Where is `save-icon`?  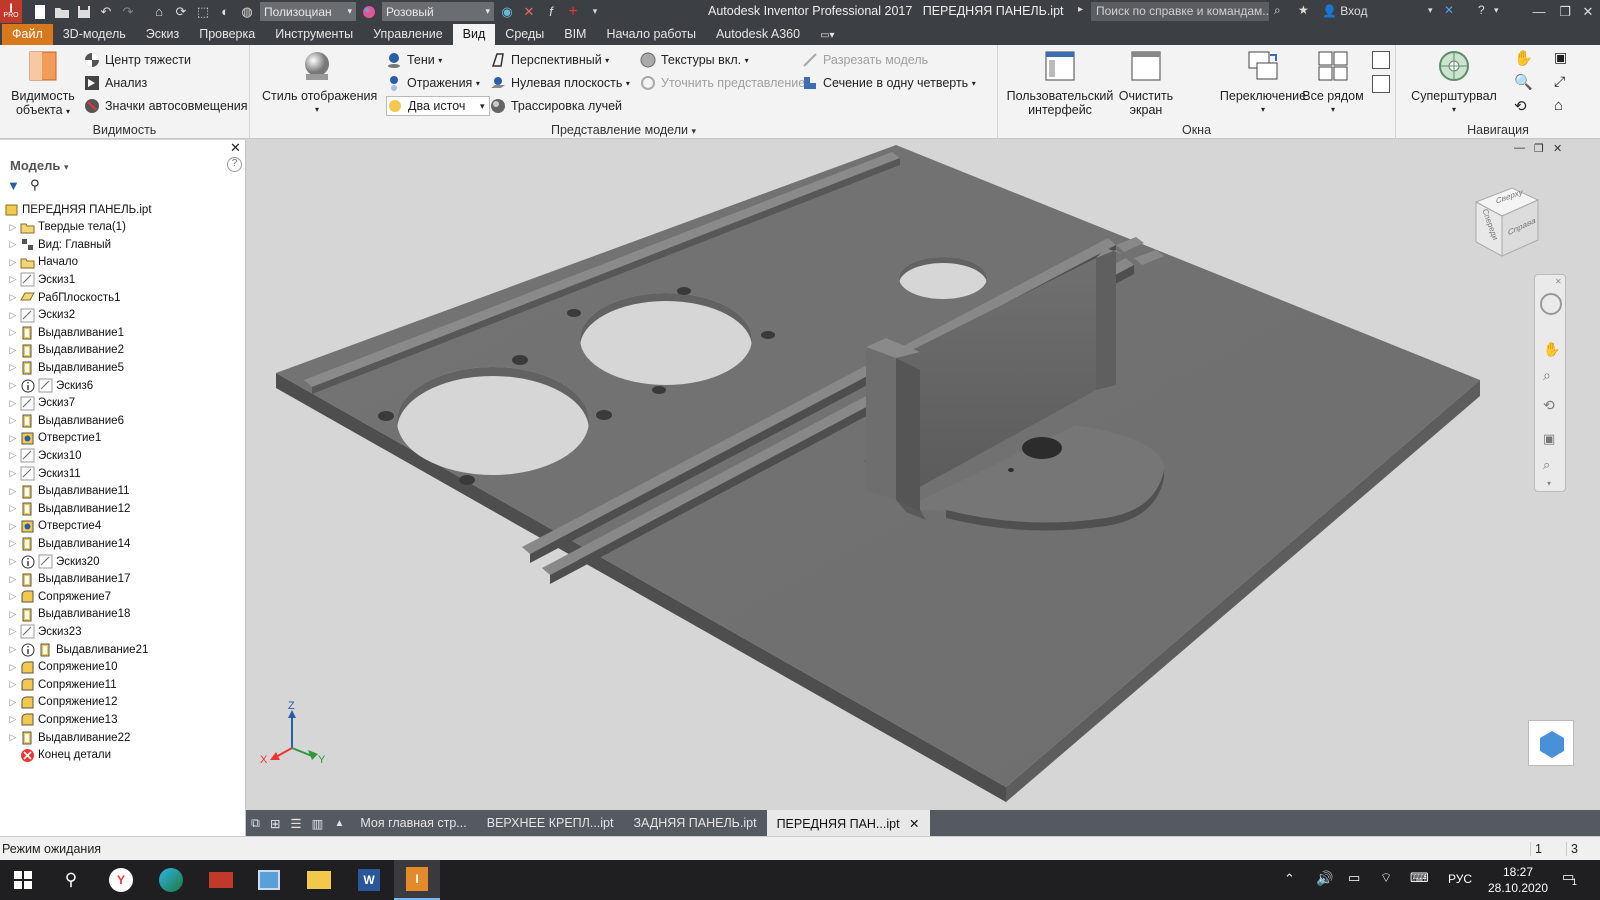 save-icon is located at coordinates (84, 12).